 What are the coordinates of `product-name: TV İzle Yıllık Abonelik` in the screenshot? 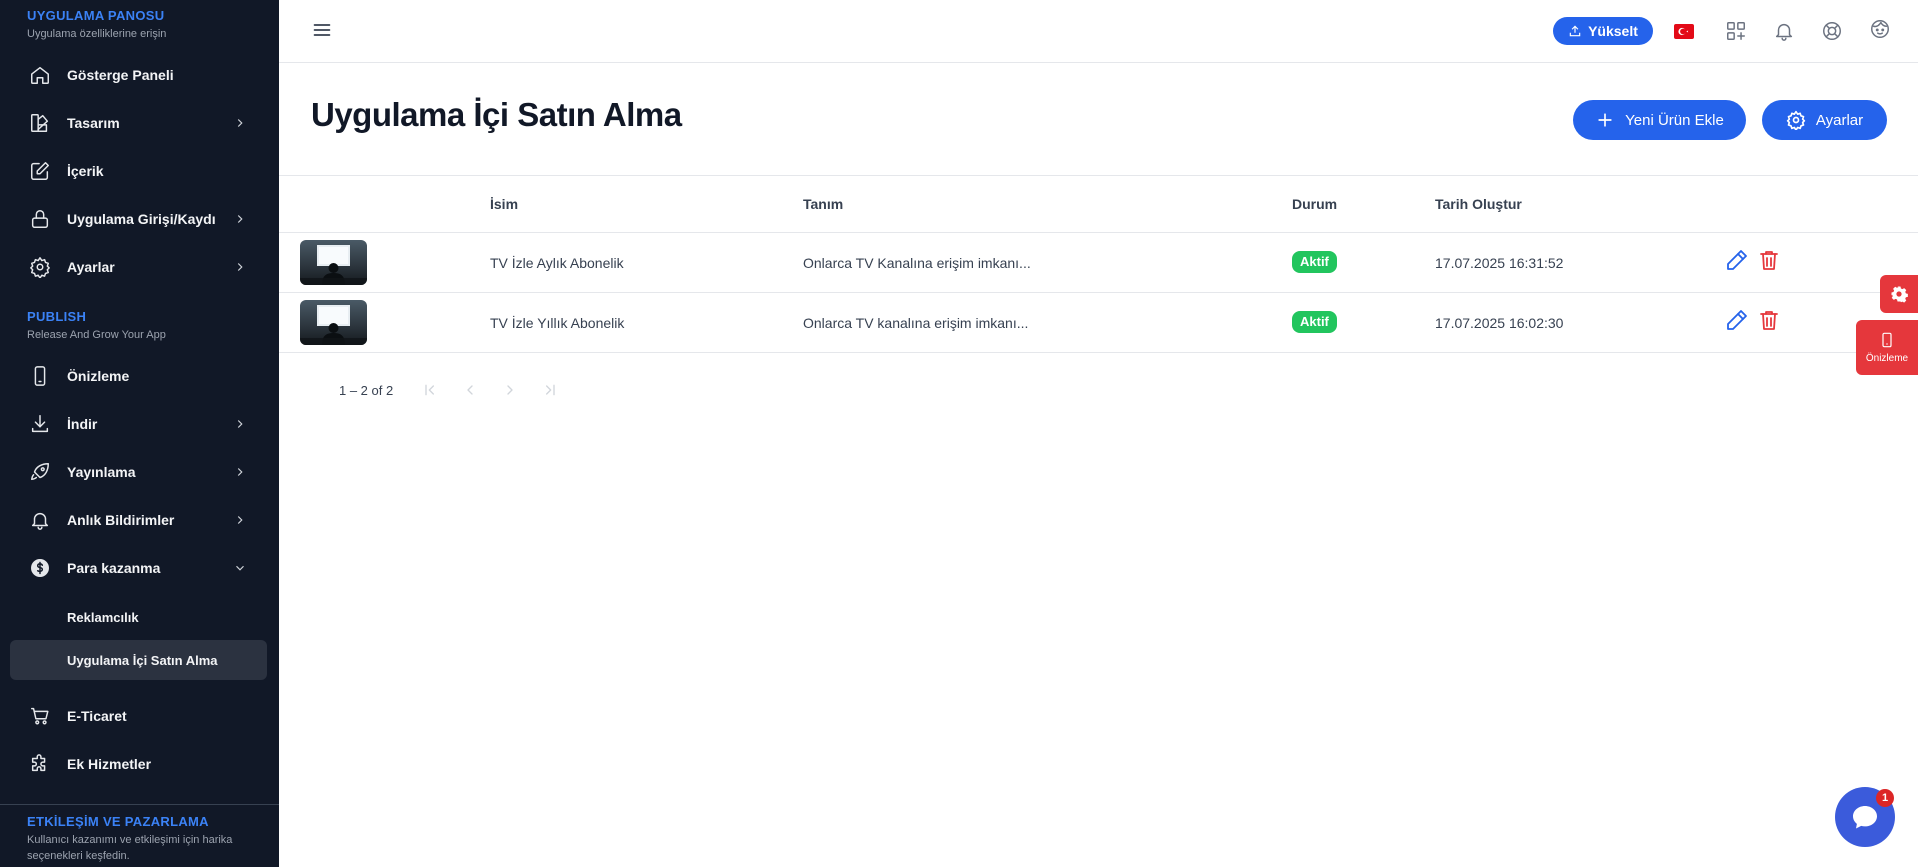 It's located at (557, 323).